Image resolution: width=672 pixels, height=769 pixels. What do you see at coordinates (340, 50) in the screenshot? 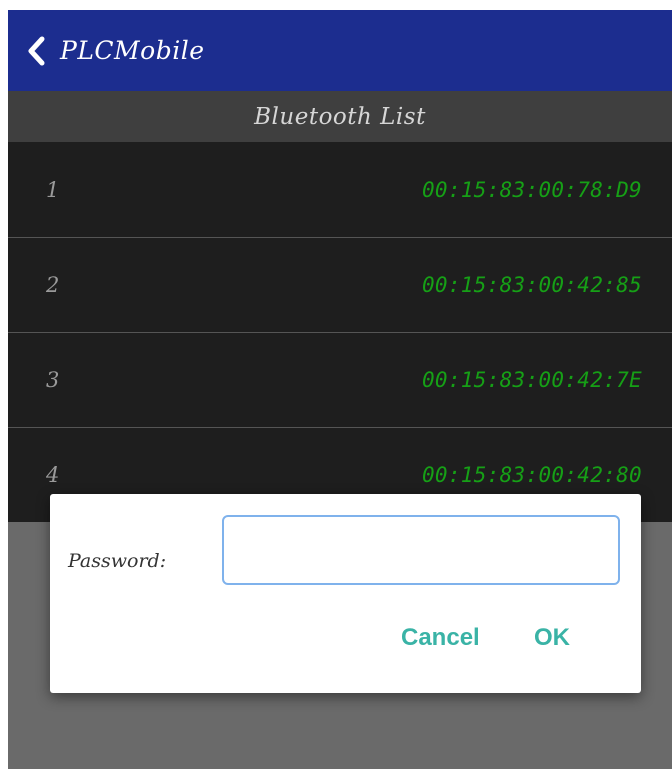
I see `app-bar: PLCMobile` at bounding box center [340, 50].